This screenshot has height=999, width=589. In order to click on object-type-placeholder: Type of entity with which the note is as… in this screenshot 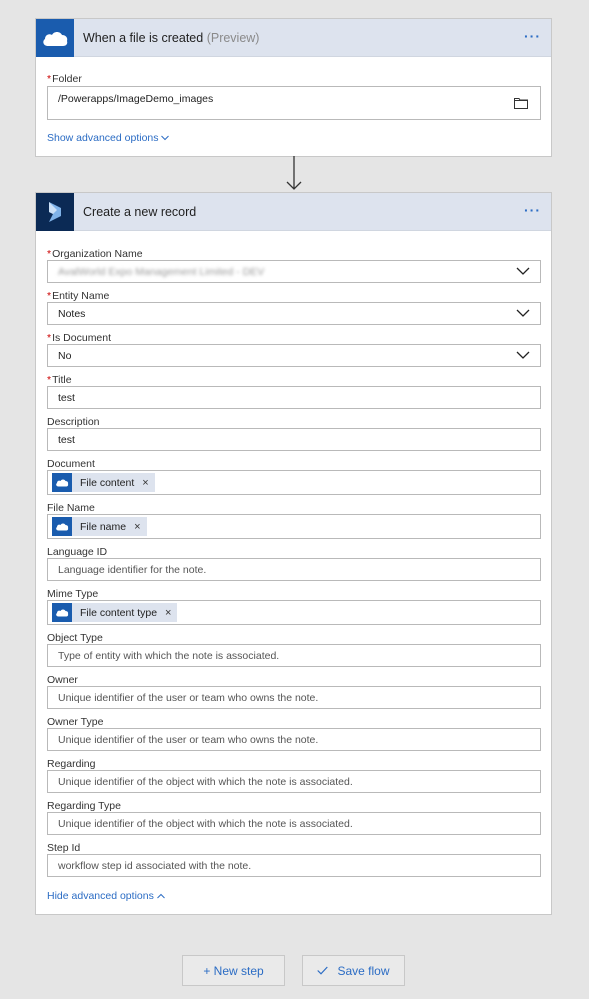, I will do `click(169, 655)`.